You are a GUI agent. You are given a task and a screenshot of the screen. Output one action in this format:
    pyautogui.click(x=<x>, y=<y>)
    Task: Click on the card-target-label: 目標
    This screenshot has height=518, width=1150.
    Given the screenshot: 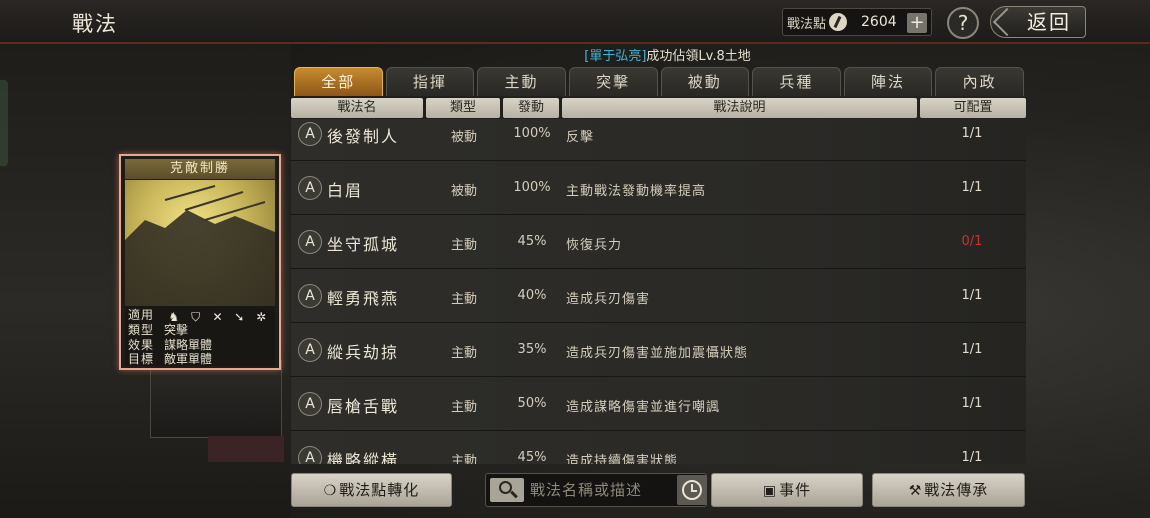 What is the action you would take?
    pyautogui.click(x=141, y=359)
    